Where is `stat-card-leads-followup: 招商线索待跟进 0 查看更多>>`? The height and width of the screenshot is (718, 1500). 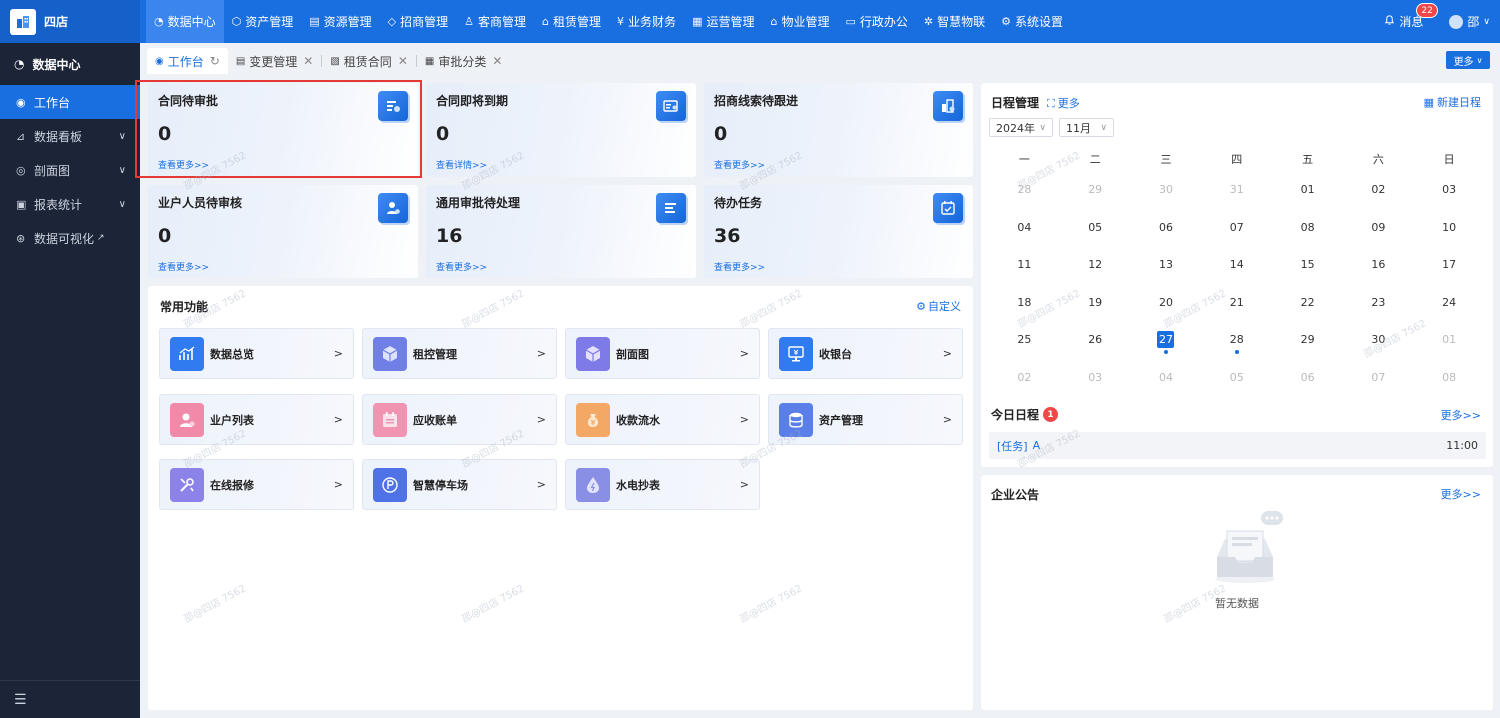 stat-card-leads-followup: 招商线索待跟进 0 查看更多>> is located at coordinates (838, 130).